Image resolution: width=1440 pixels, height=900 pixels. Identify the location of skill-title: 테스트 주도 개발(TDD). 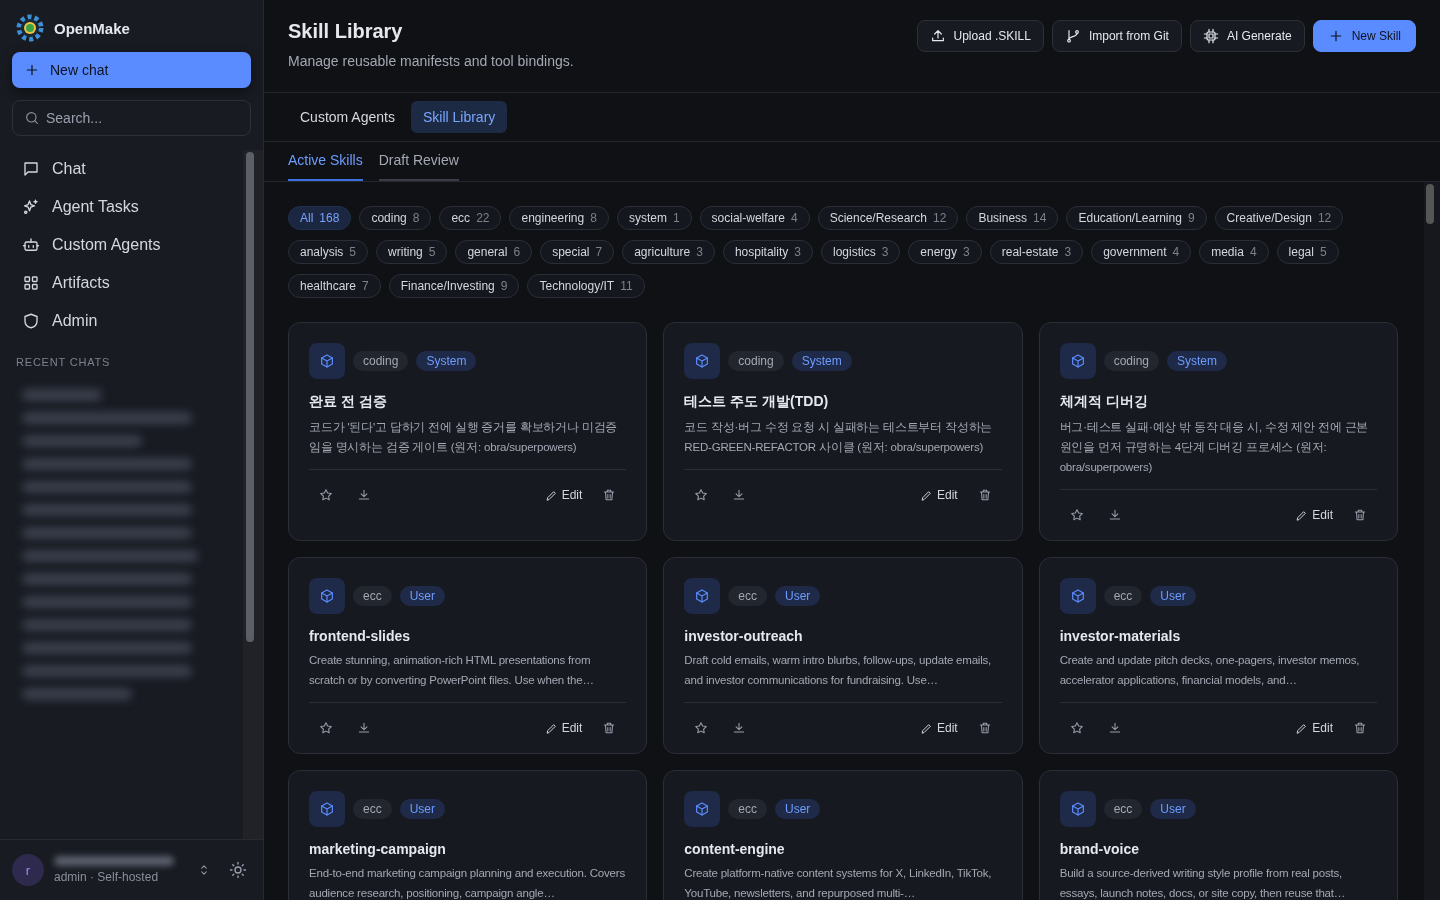
(757, 402).